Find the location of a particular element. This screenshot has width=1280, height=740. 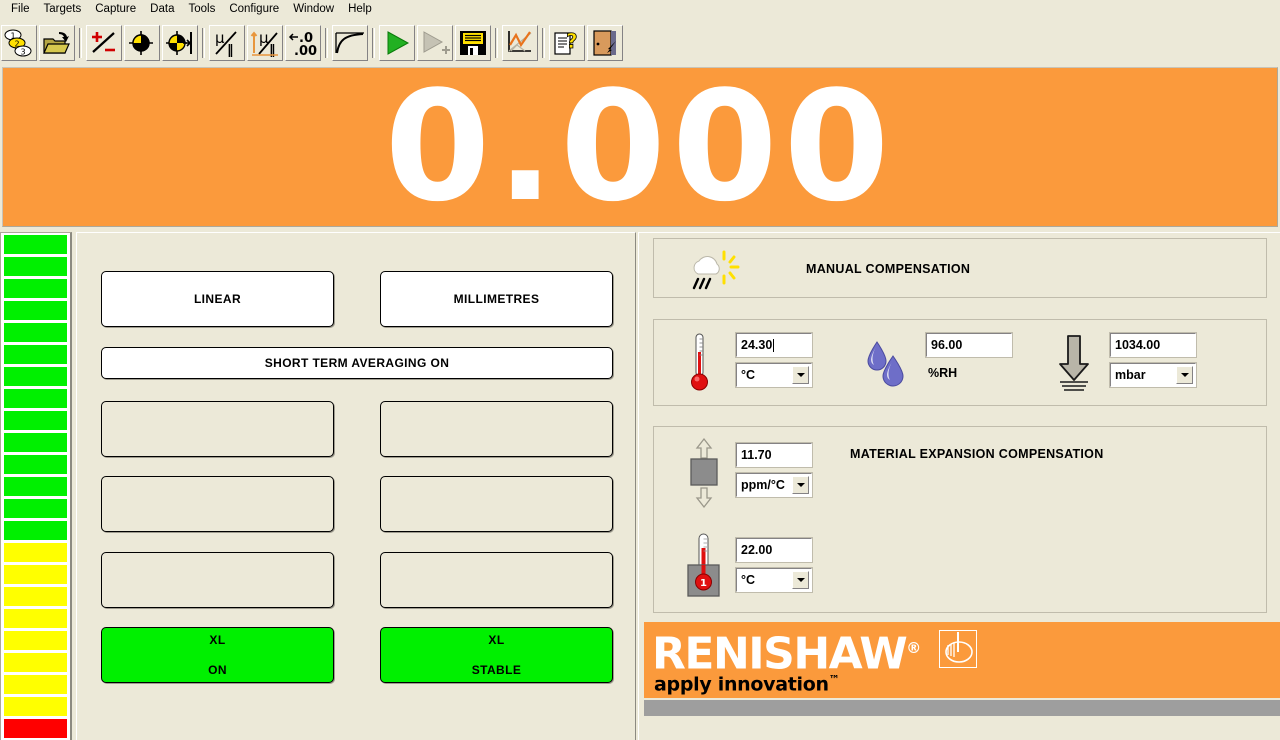

xl-stability-line-2: STABLE is located at coordinates (496, 670).